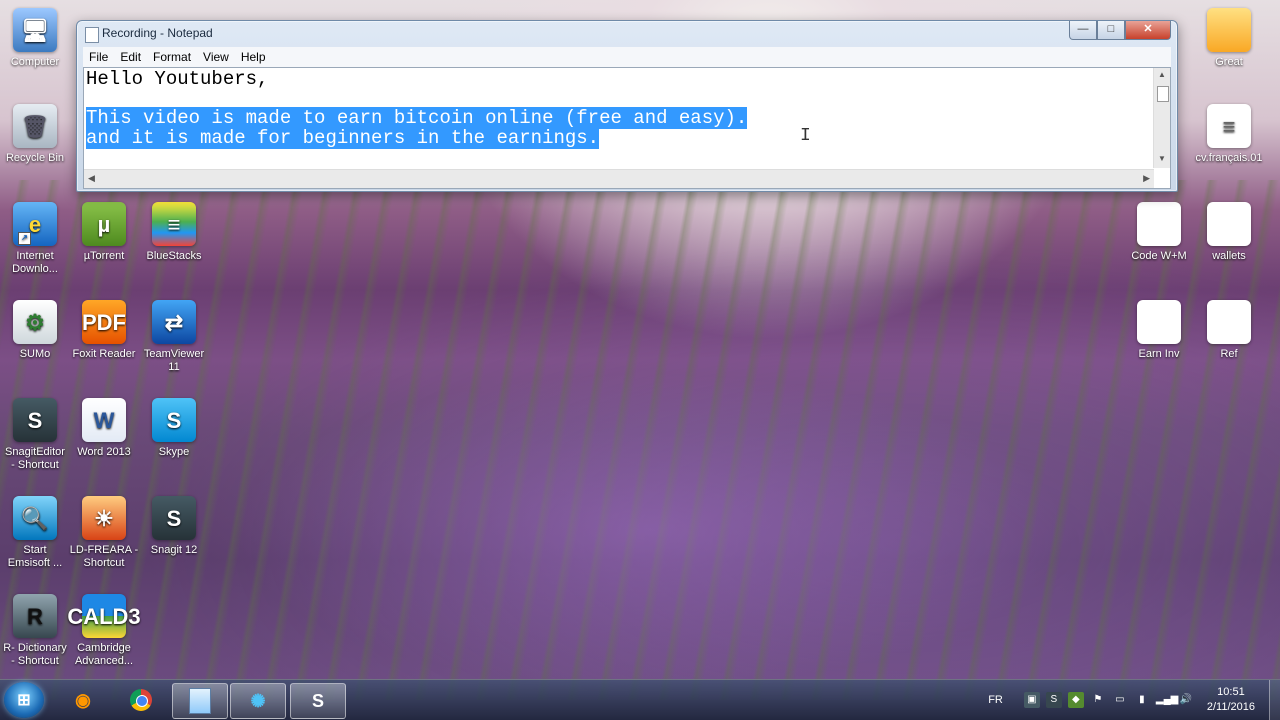  Describe the element at coordinates (35, 354) in the screenshot. I see `icon-label: SUMo` at that location.